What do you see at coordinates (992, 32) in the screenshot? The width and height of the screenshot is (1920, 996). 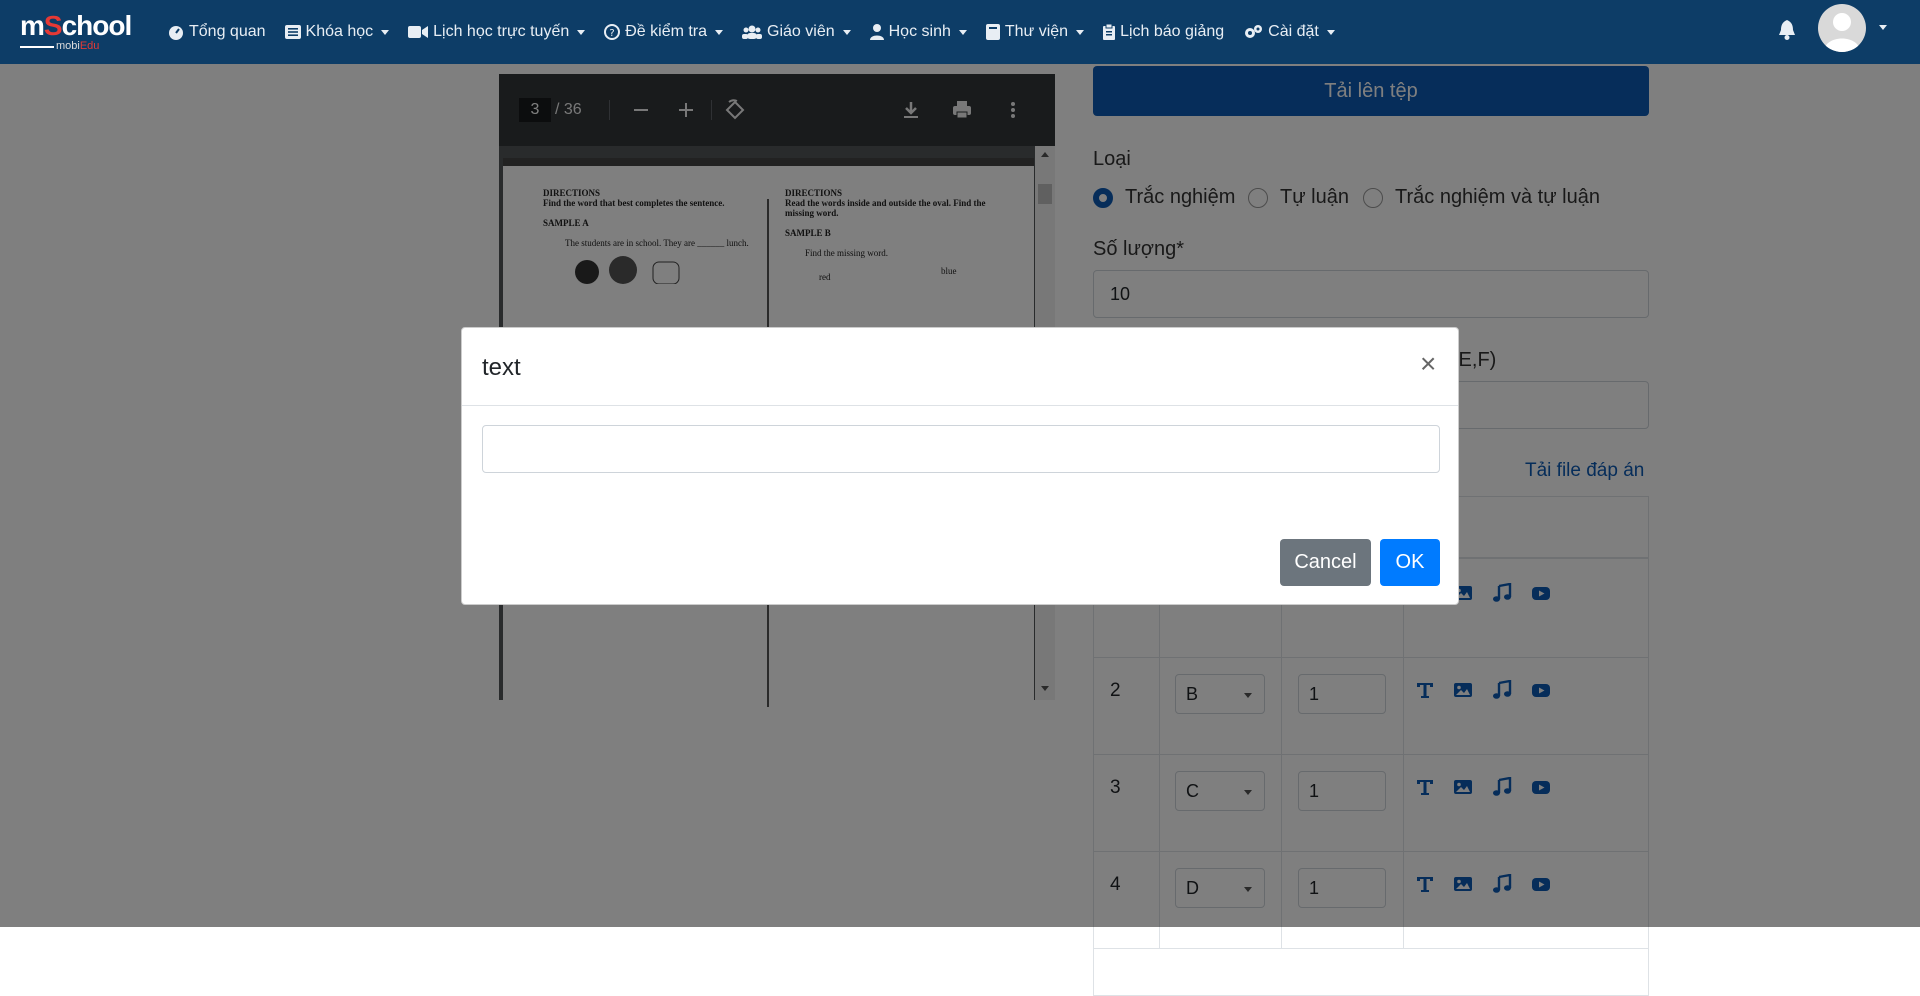 I see `book-icon` at bounding box center [992, 32].